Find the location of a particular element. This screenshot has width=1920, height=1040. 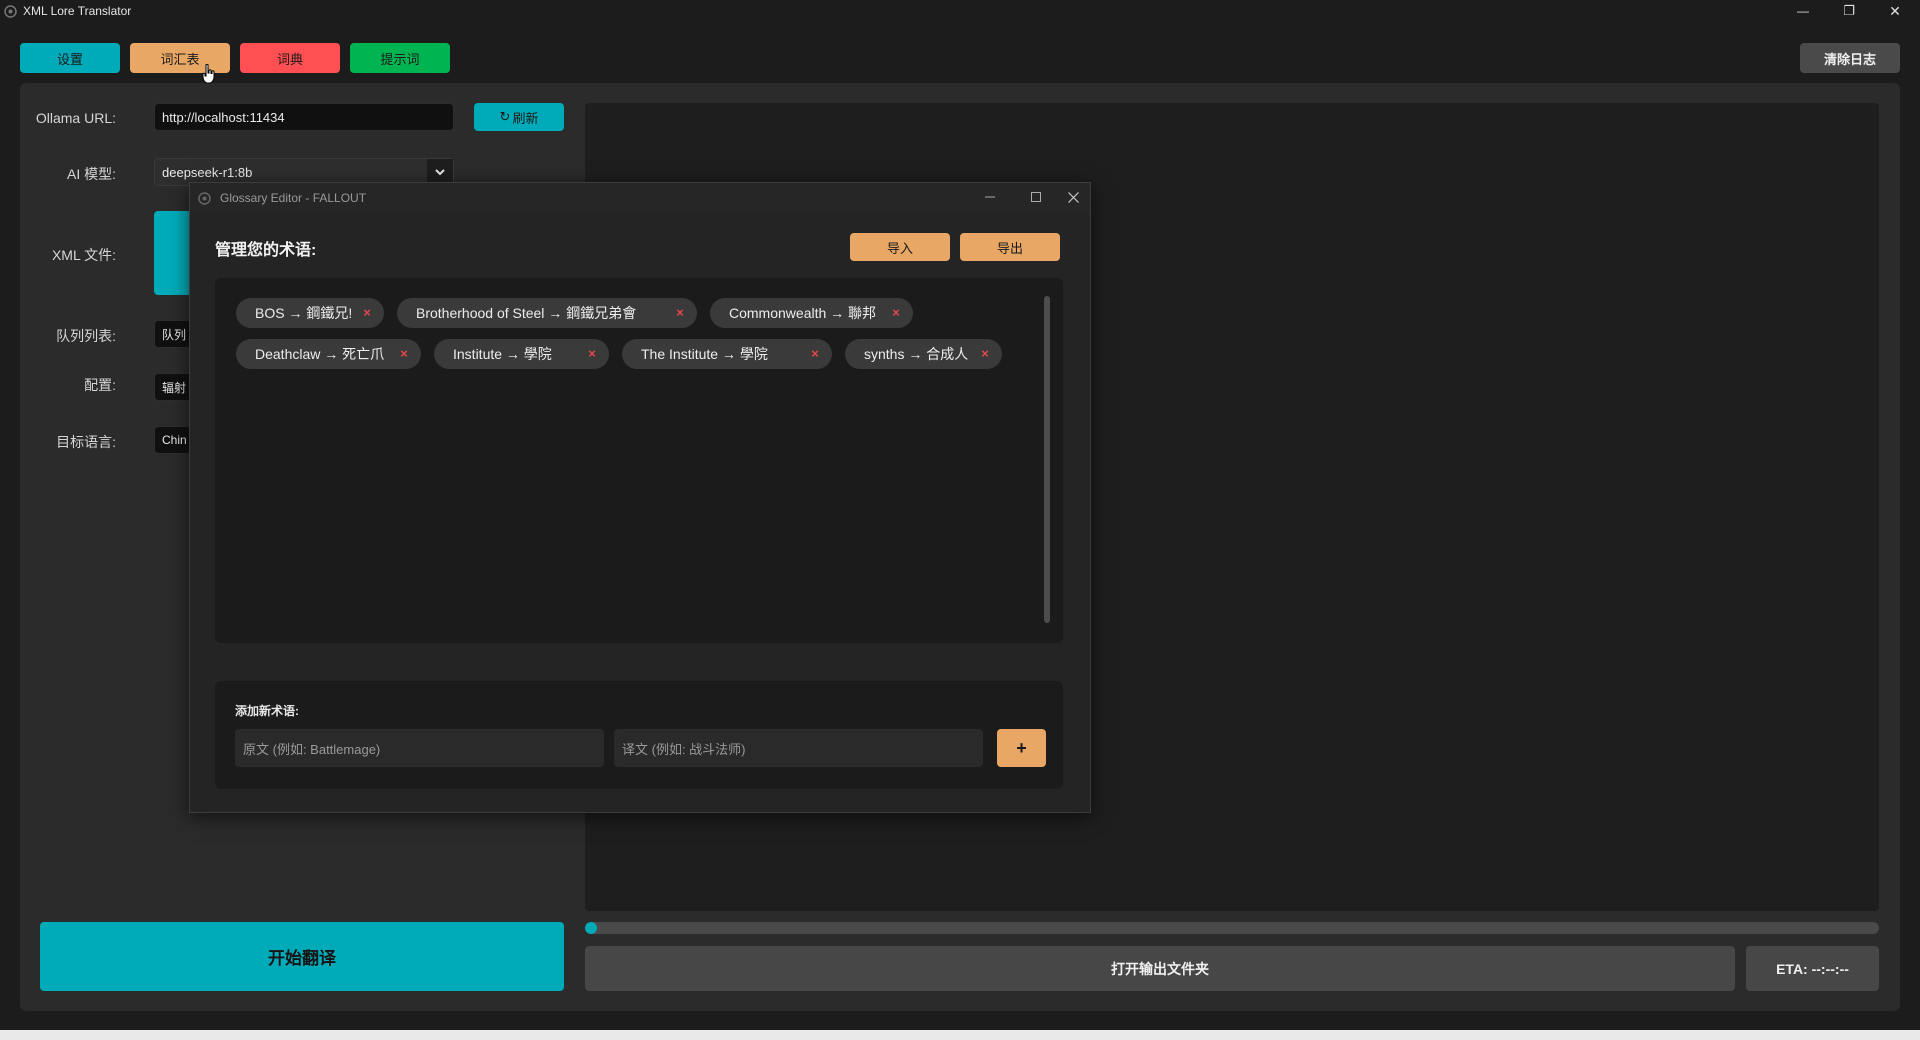

start-translation-label: 开始翻译 is located at coordinates (302, 958).